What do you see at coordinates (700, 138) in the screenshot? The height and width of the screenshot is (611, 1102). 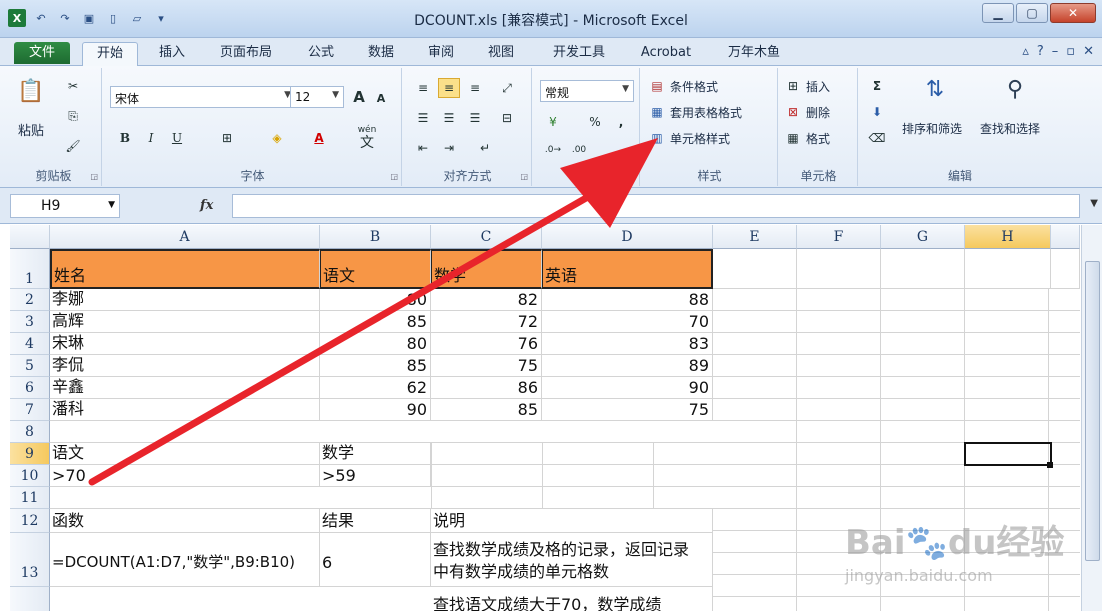 I see `cell-styles-button: 单元格样式` at bounding box center [700, 138].